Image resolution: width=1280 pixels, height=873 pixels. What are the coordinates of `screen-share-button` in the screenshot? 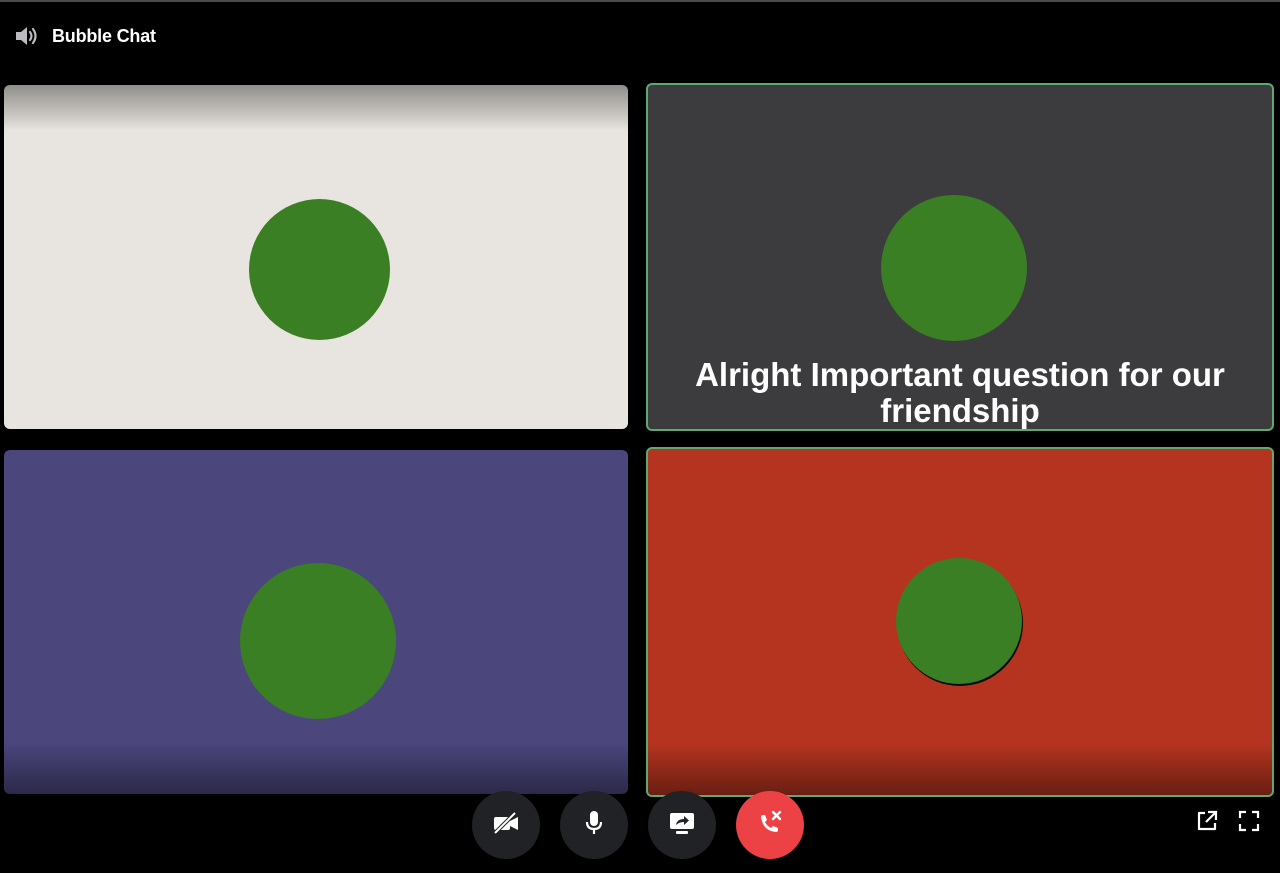 It's located at (682, 825).